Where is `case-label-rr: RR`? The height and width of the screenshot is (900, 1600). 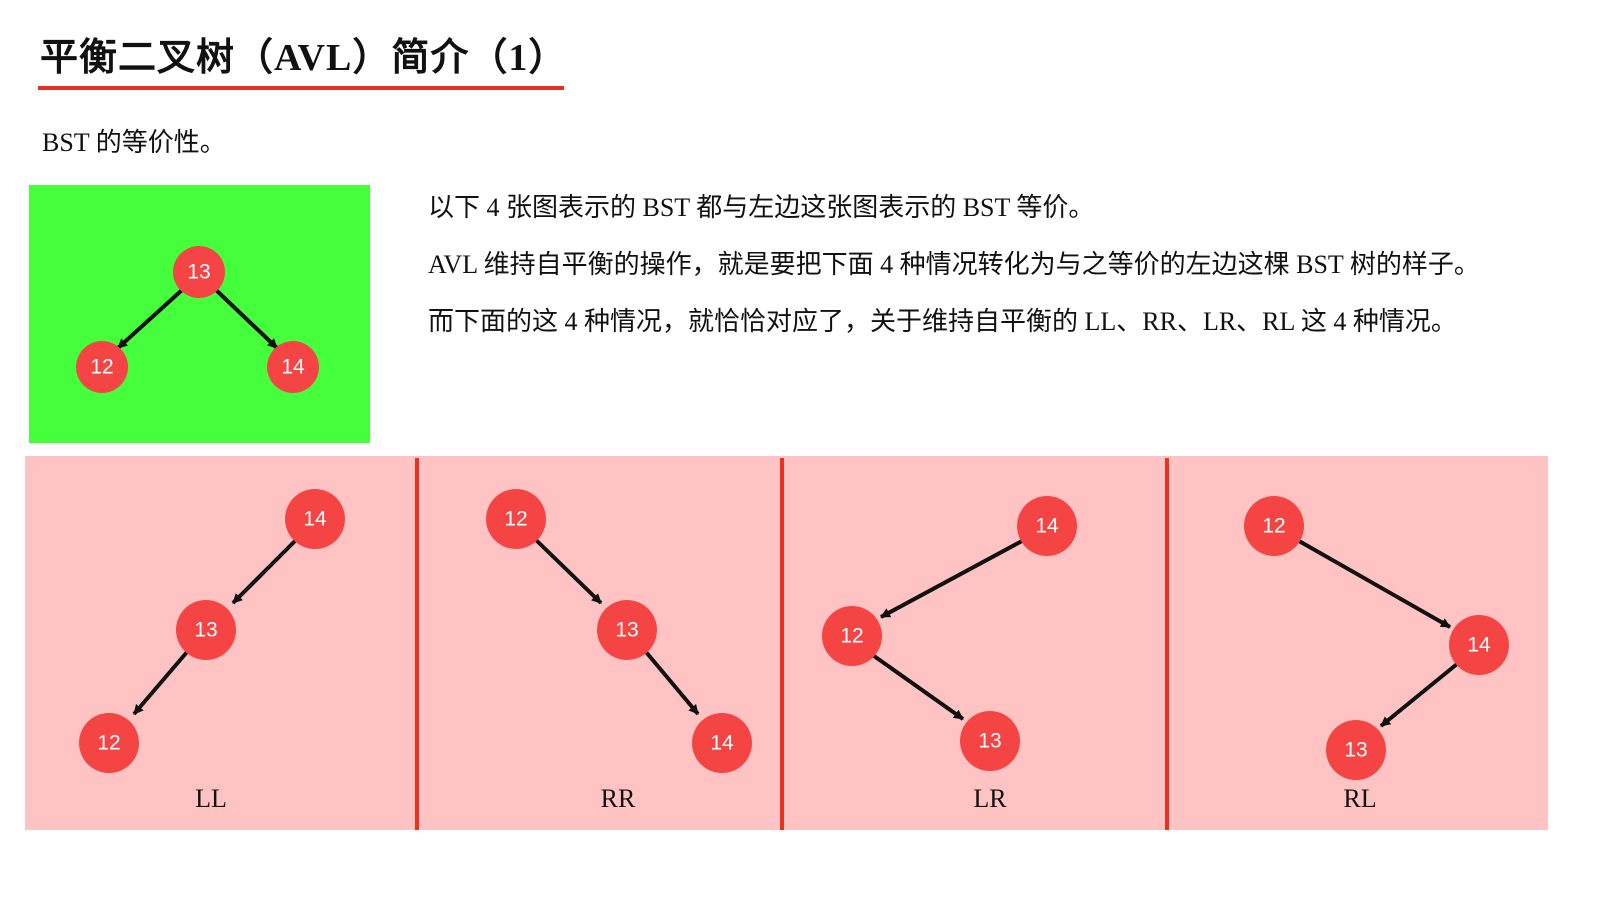
case-label-rr: RR is located at coordinates (618, 798).